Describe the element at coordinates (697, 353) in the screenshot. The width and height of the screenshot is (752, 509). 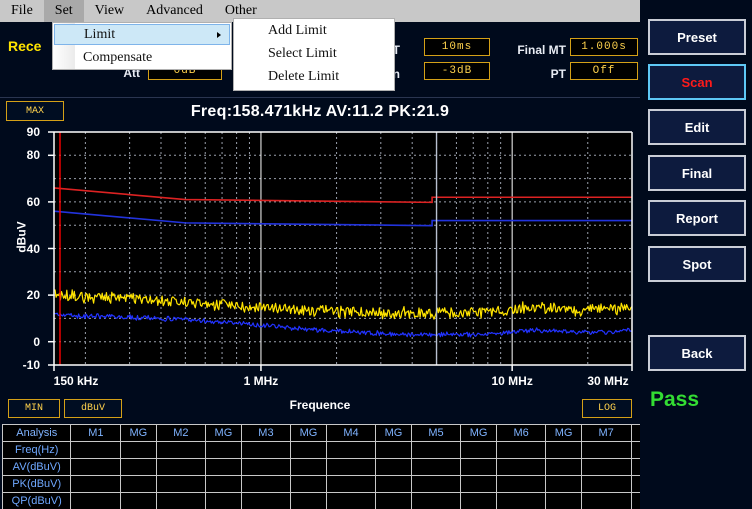
I see `back-button: Back` at that location.